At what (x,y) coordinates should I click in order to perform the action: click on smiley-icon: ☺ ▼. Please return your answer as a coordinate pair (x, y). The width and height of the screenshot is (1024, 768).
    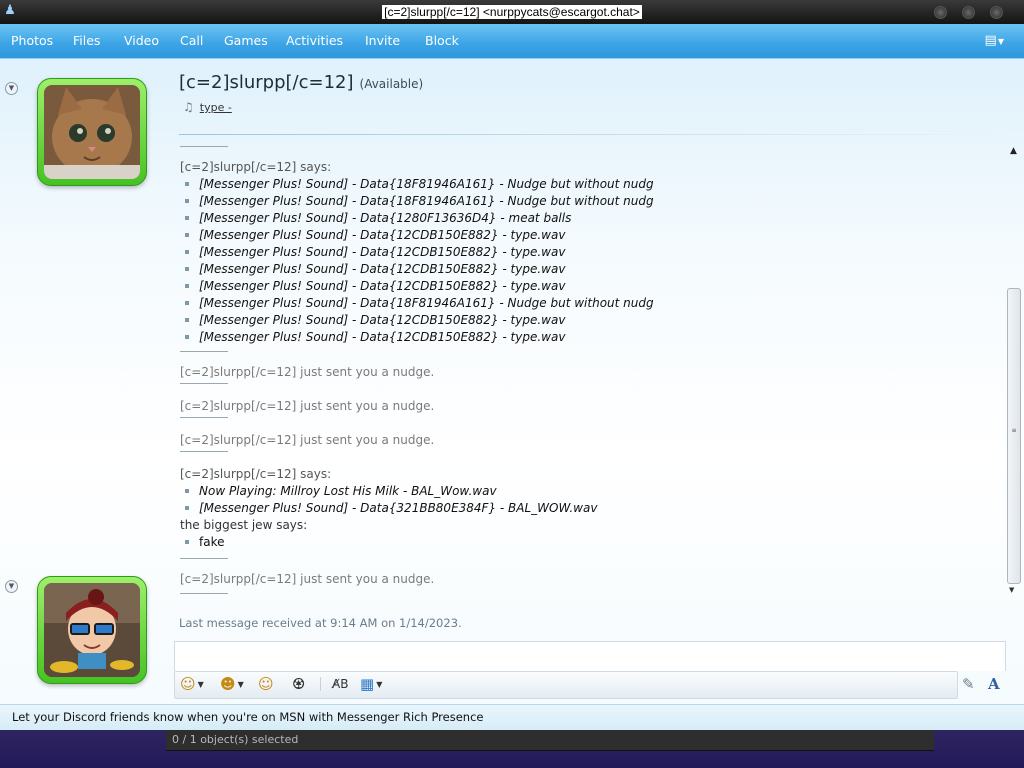
    Looking at the image, I should click on (192, 684).